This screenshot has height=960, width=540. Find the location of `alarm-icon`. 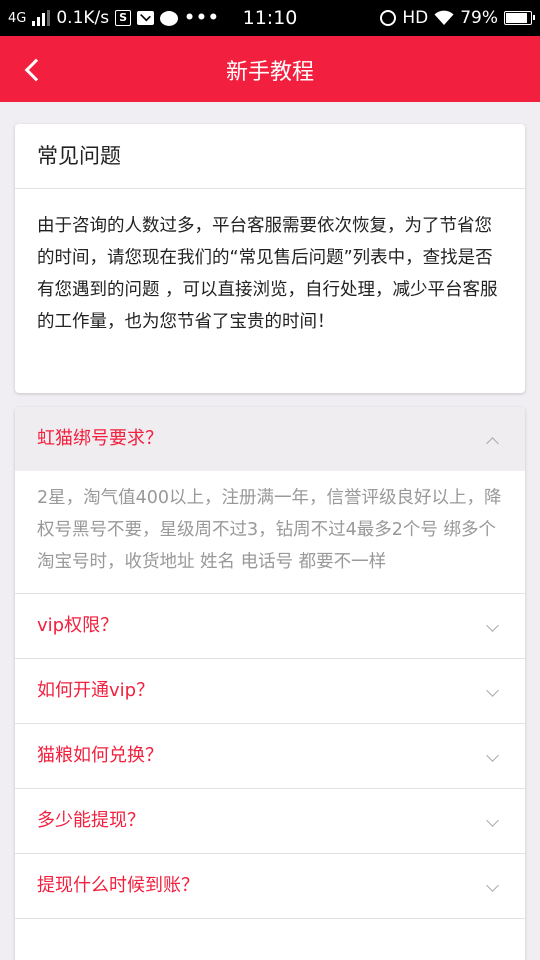

alarm-icon is located at coordinates (388, 18).